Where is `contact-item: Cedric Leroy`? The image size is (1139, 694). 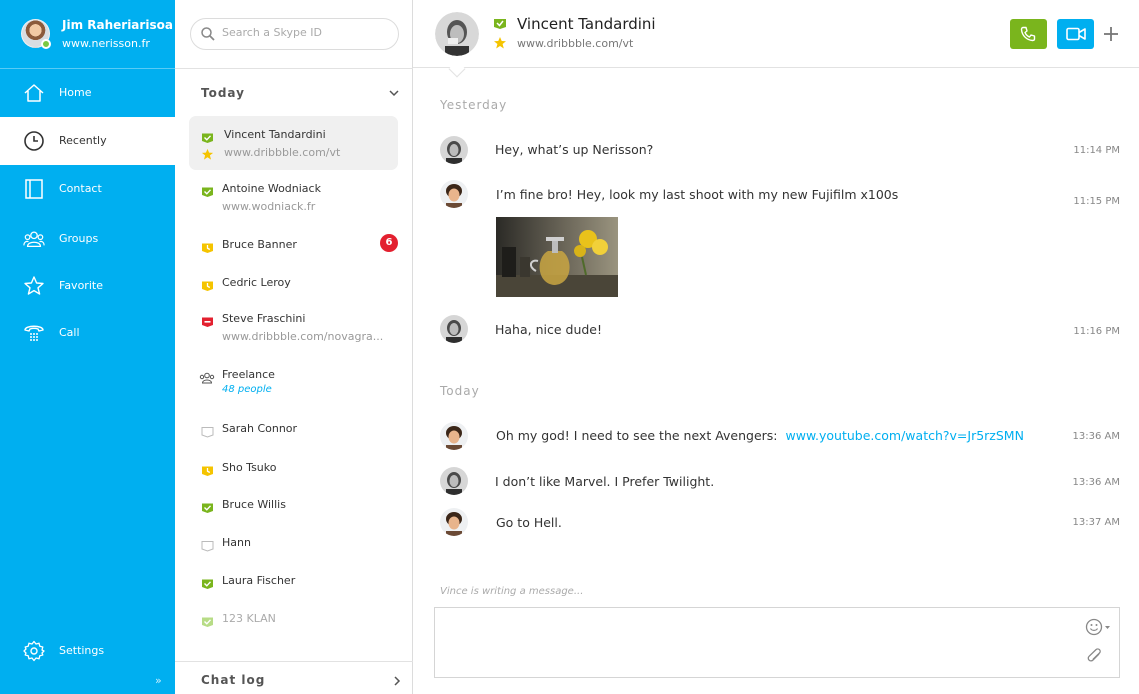 contact-item: Cedric Leroy is located at coordinates (293, 282).